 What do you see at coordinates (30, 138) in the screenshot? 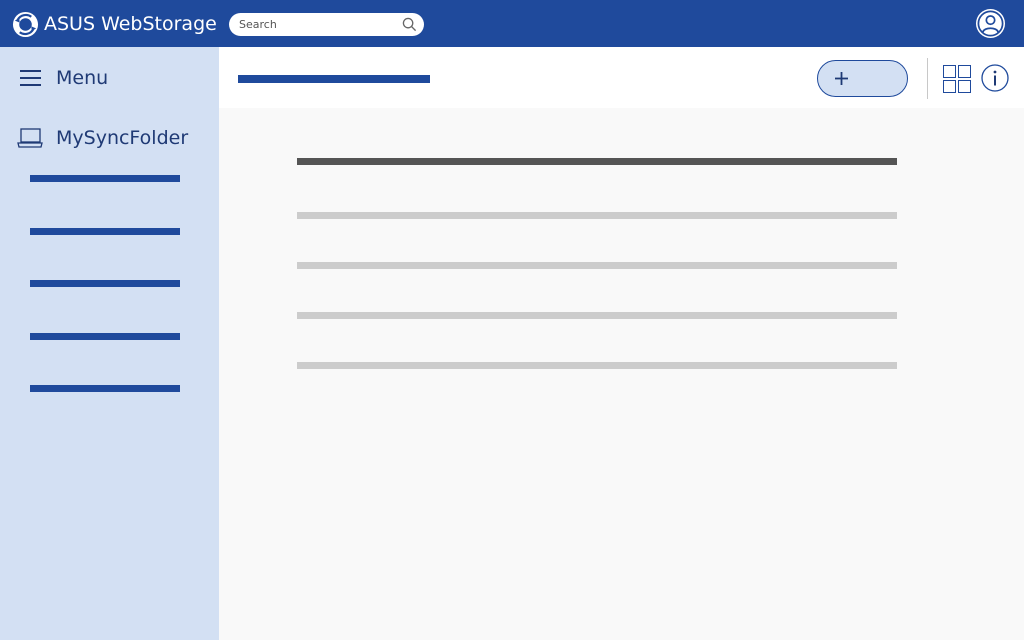
I see `laptop-folder-icon` at bounding box center [30, 138].